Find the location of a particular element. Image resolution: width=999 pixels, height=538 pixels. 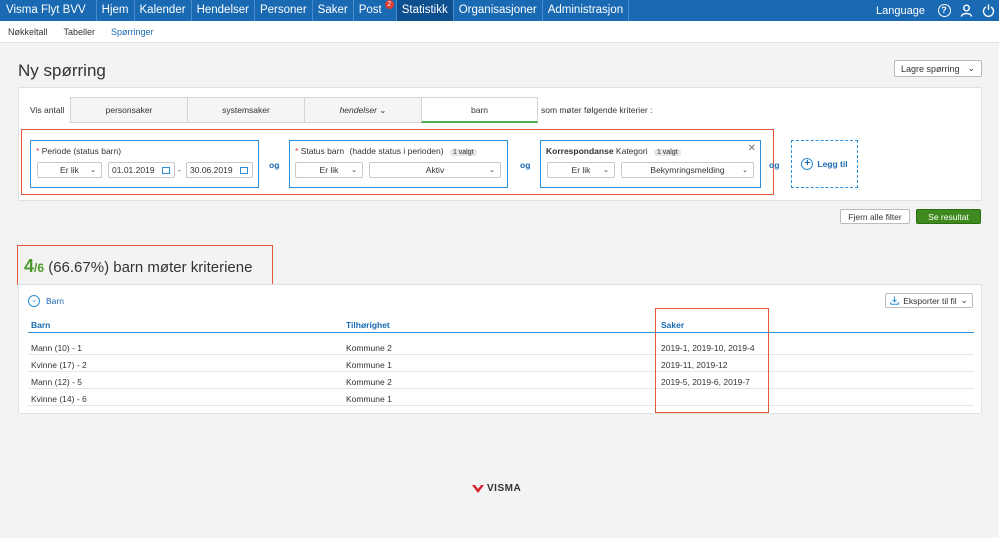

criterion-title: * Periode (status barn) is located at coordinates (78, 151).